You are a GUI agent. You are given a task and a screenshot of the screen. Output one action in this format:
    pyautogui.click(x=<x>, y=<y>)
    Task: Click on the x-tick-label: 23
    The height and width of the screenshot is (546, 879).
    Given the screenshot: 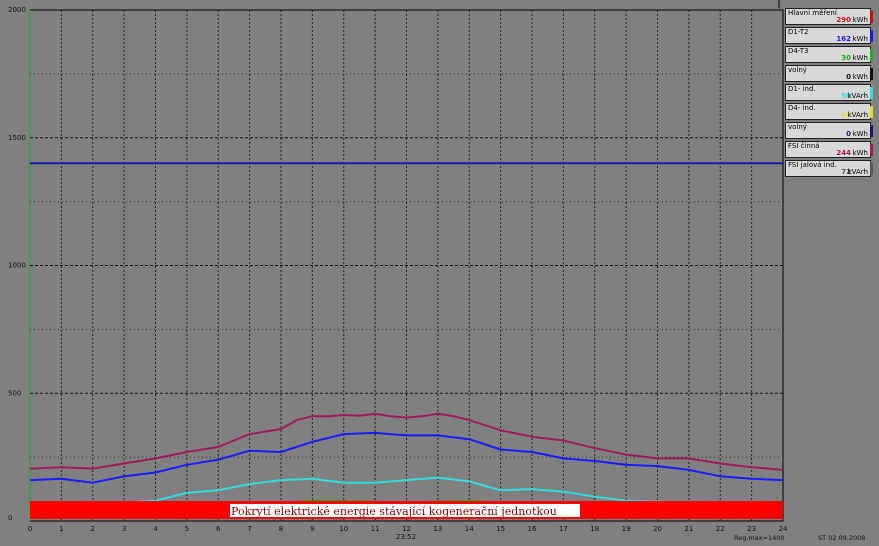 What is the action you would take?
    pyautogui.click(x=751, y=529)
    